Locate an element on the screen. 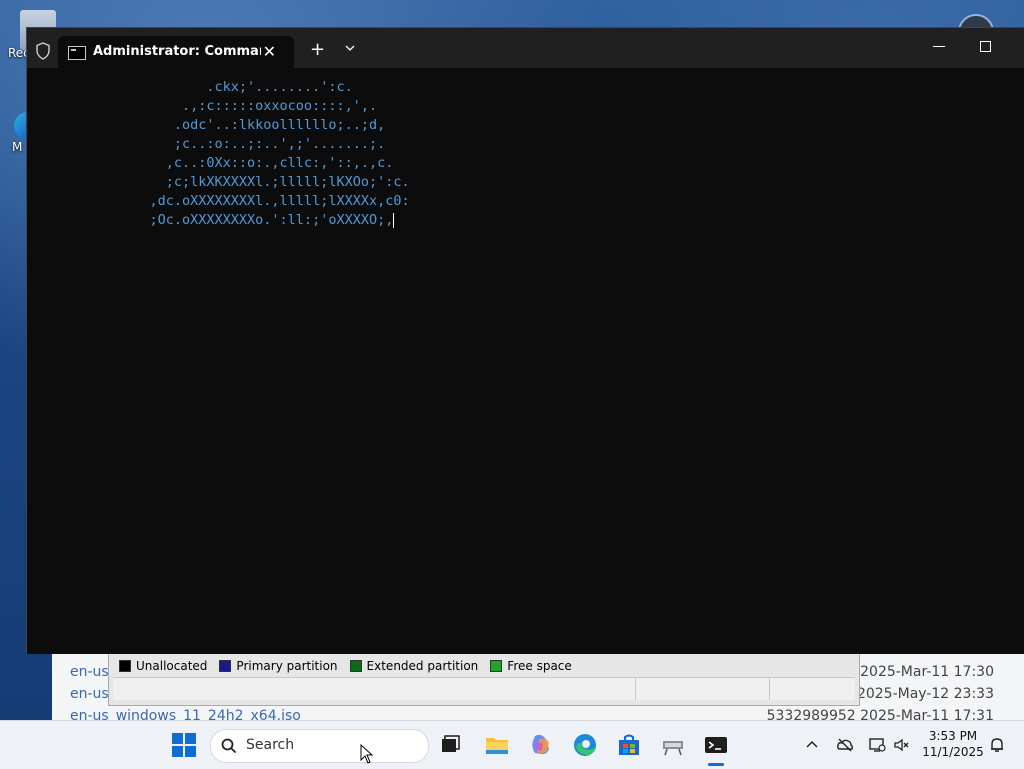 The width and height of the screenshot is (1024, 769). maximize-button is located at coordinates (985, 46).